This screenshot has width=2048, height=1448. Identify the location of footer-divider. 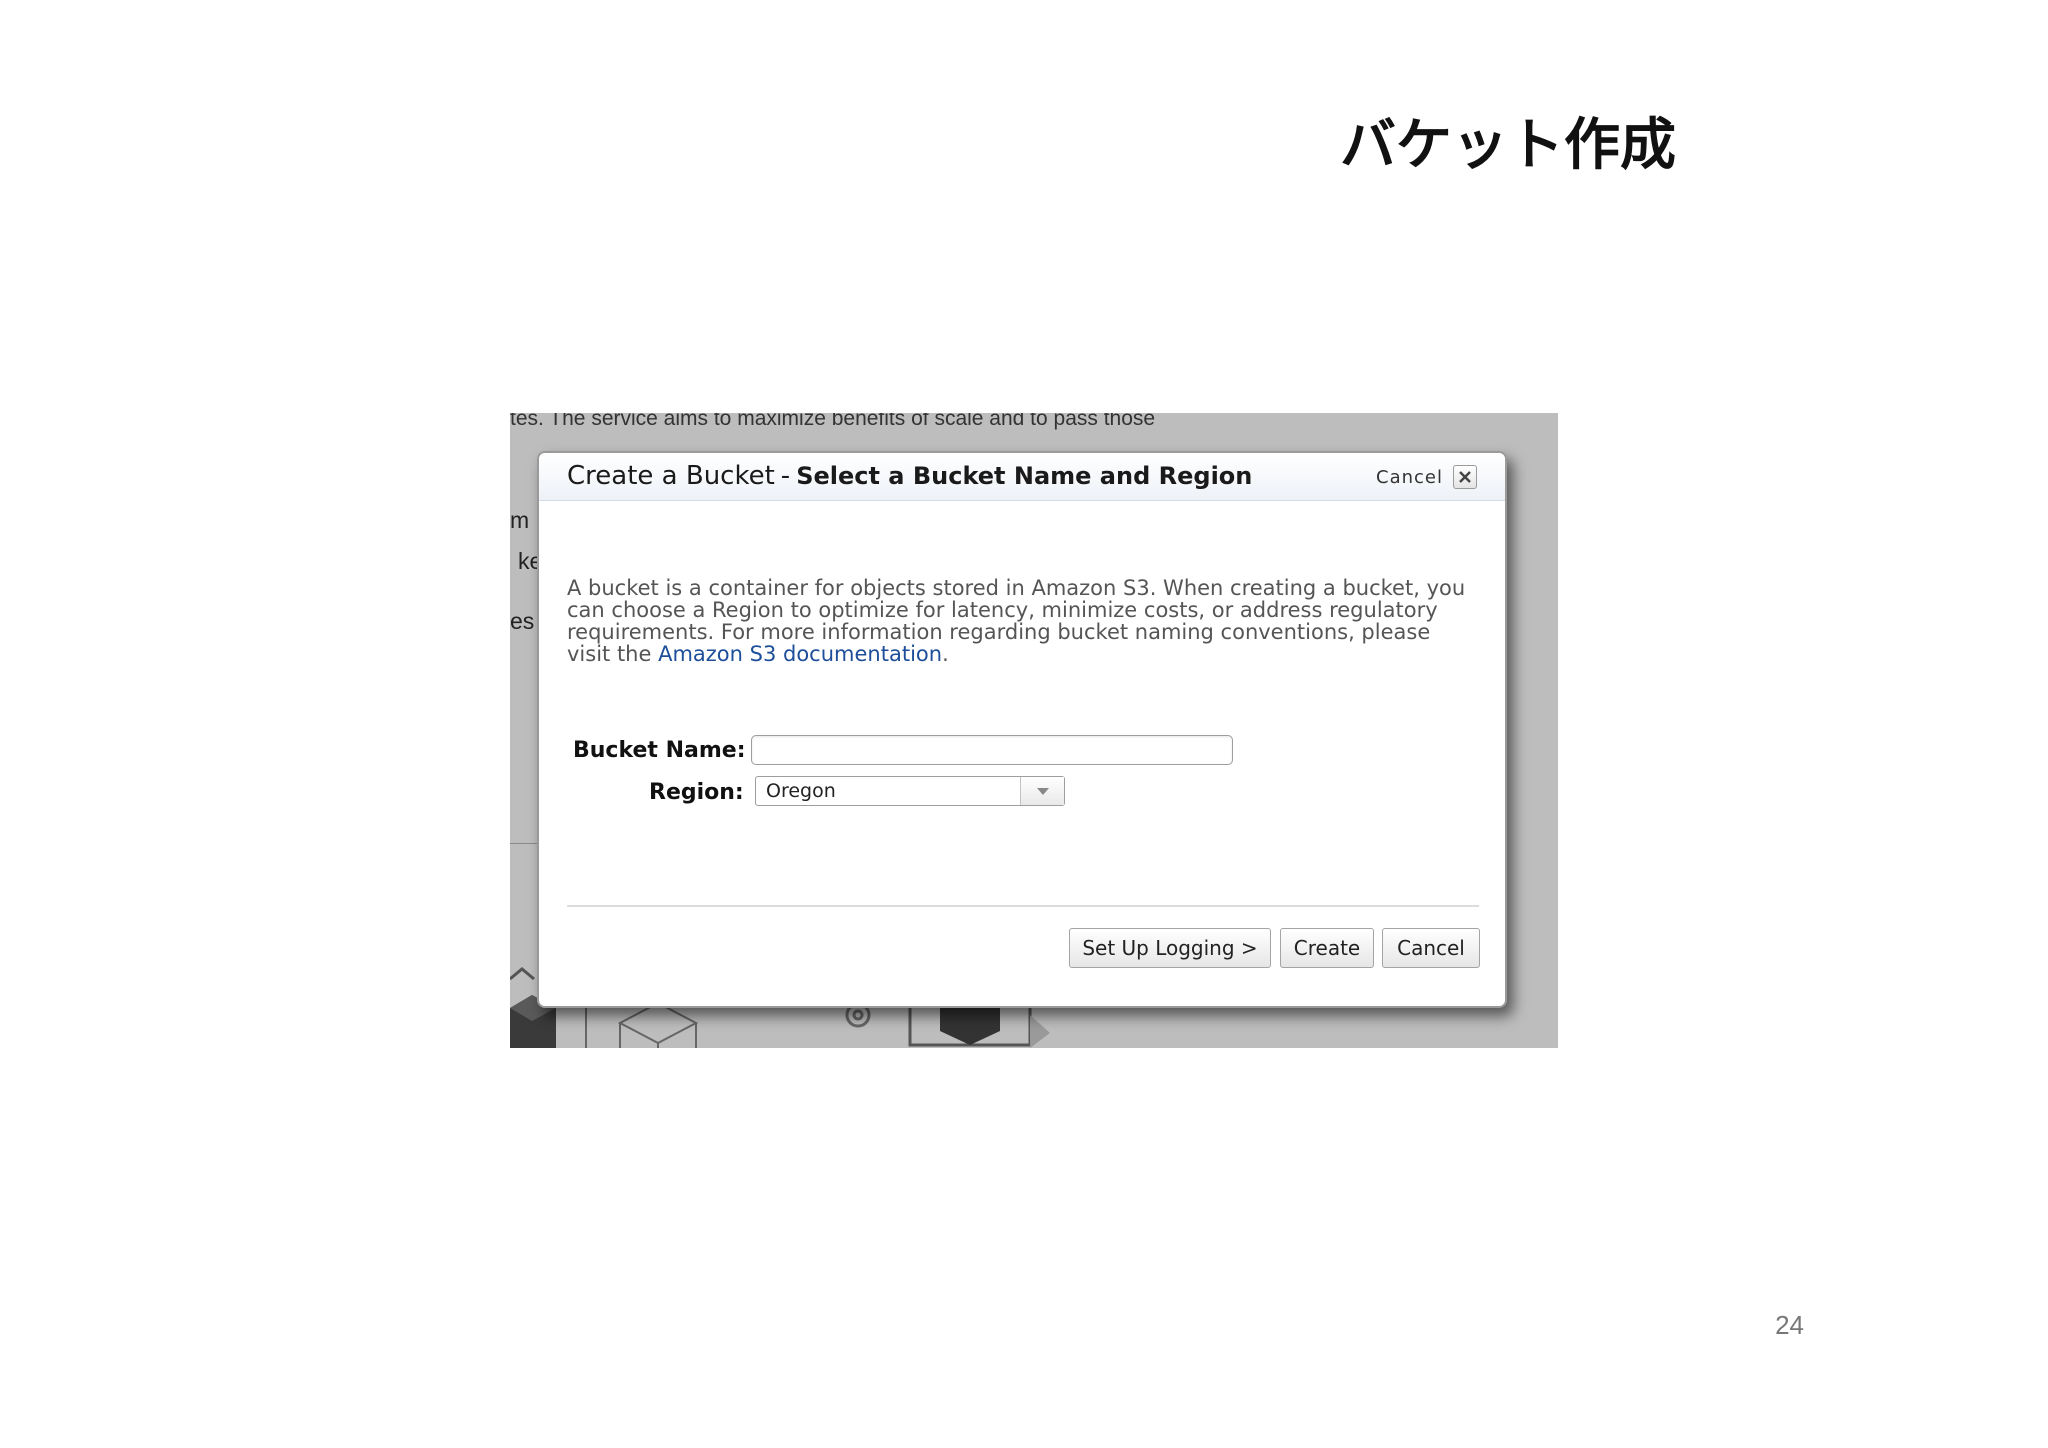
(1023, 906).